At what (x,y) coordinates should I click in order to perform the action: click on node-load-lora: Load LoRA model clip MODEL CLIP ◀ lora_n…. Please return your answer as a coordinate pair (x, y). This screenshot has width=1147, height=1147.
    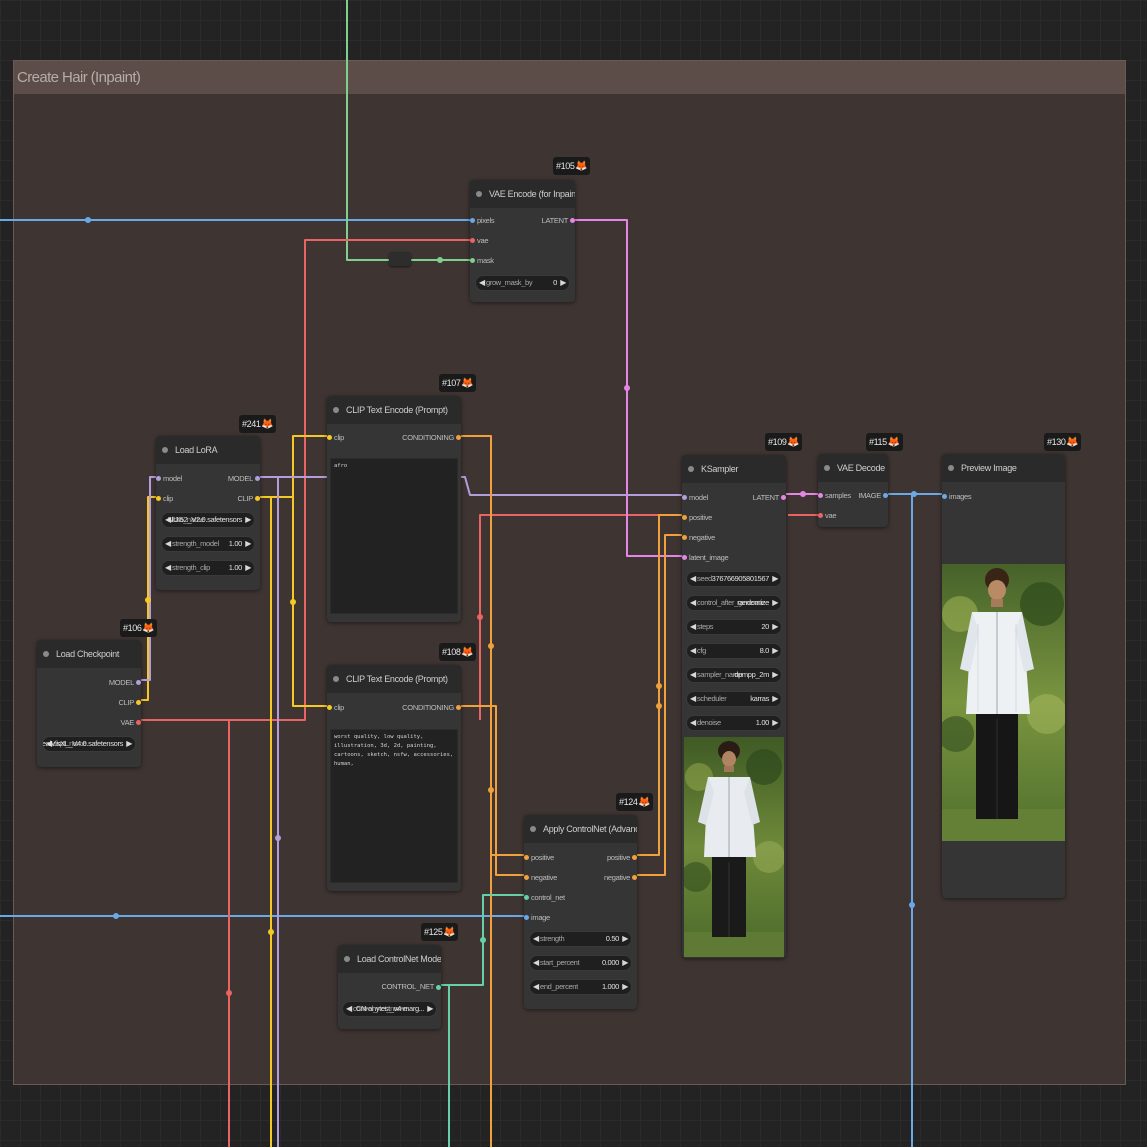
    Looking at the image, I should click on (208, 513).